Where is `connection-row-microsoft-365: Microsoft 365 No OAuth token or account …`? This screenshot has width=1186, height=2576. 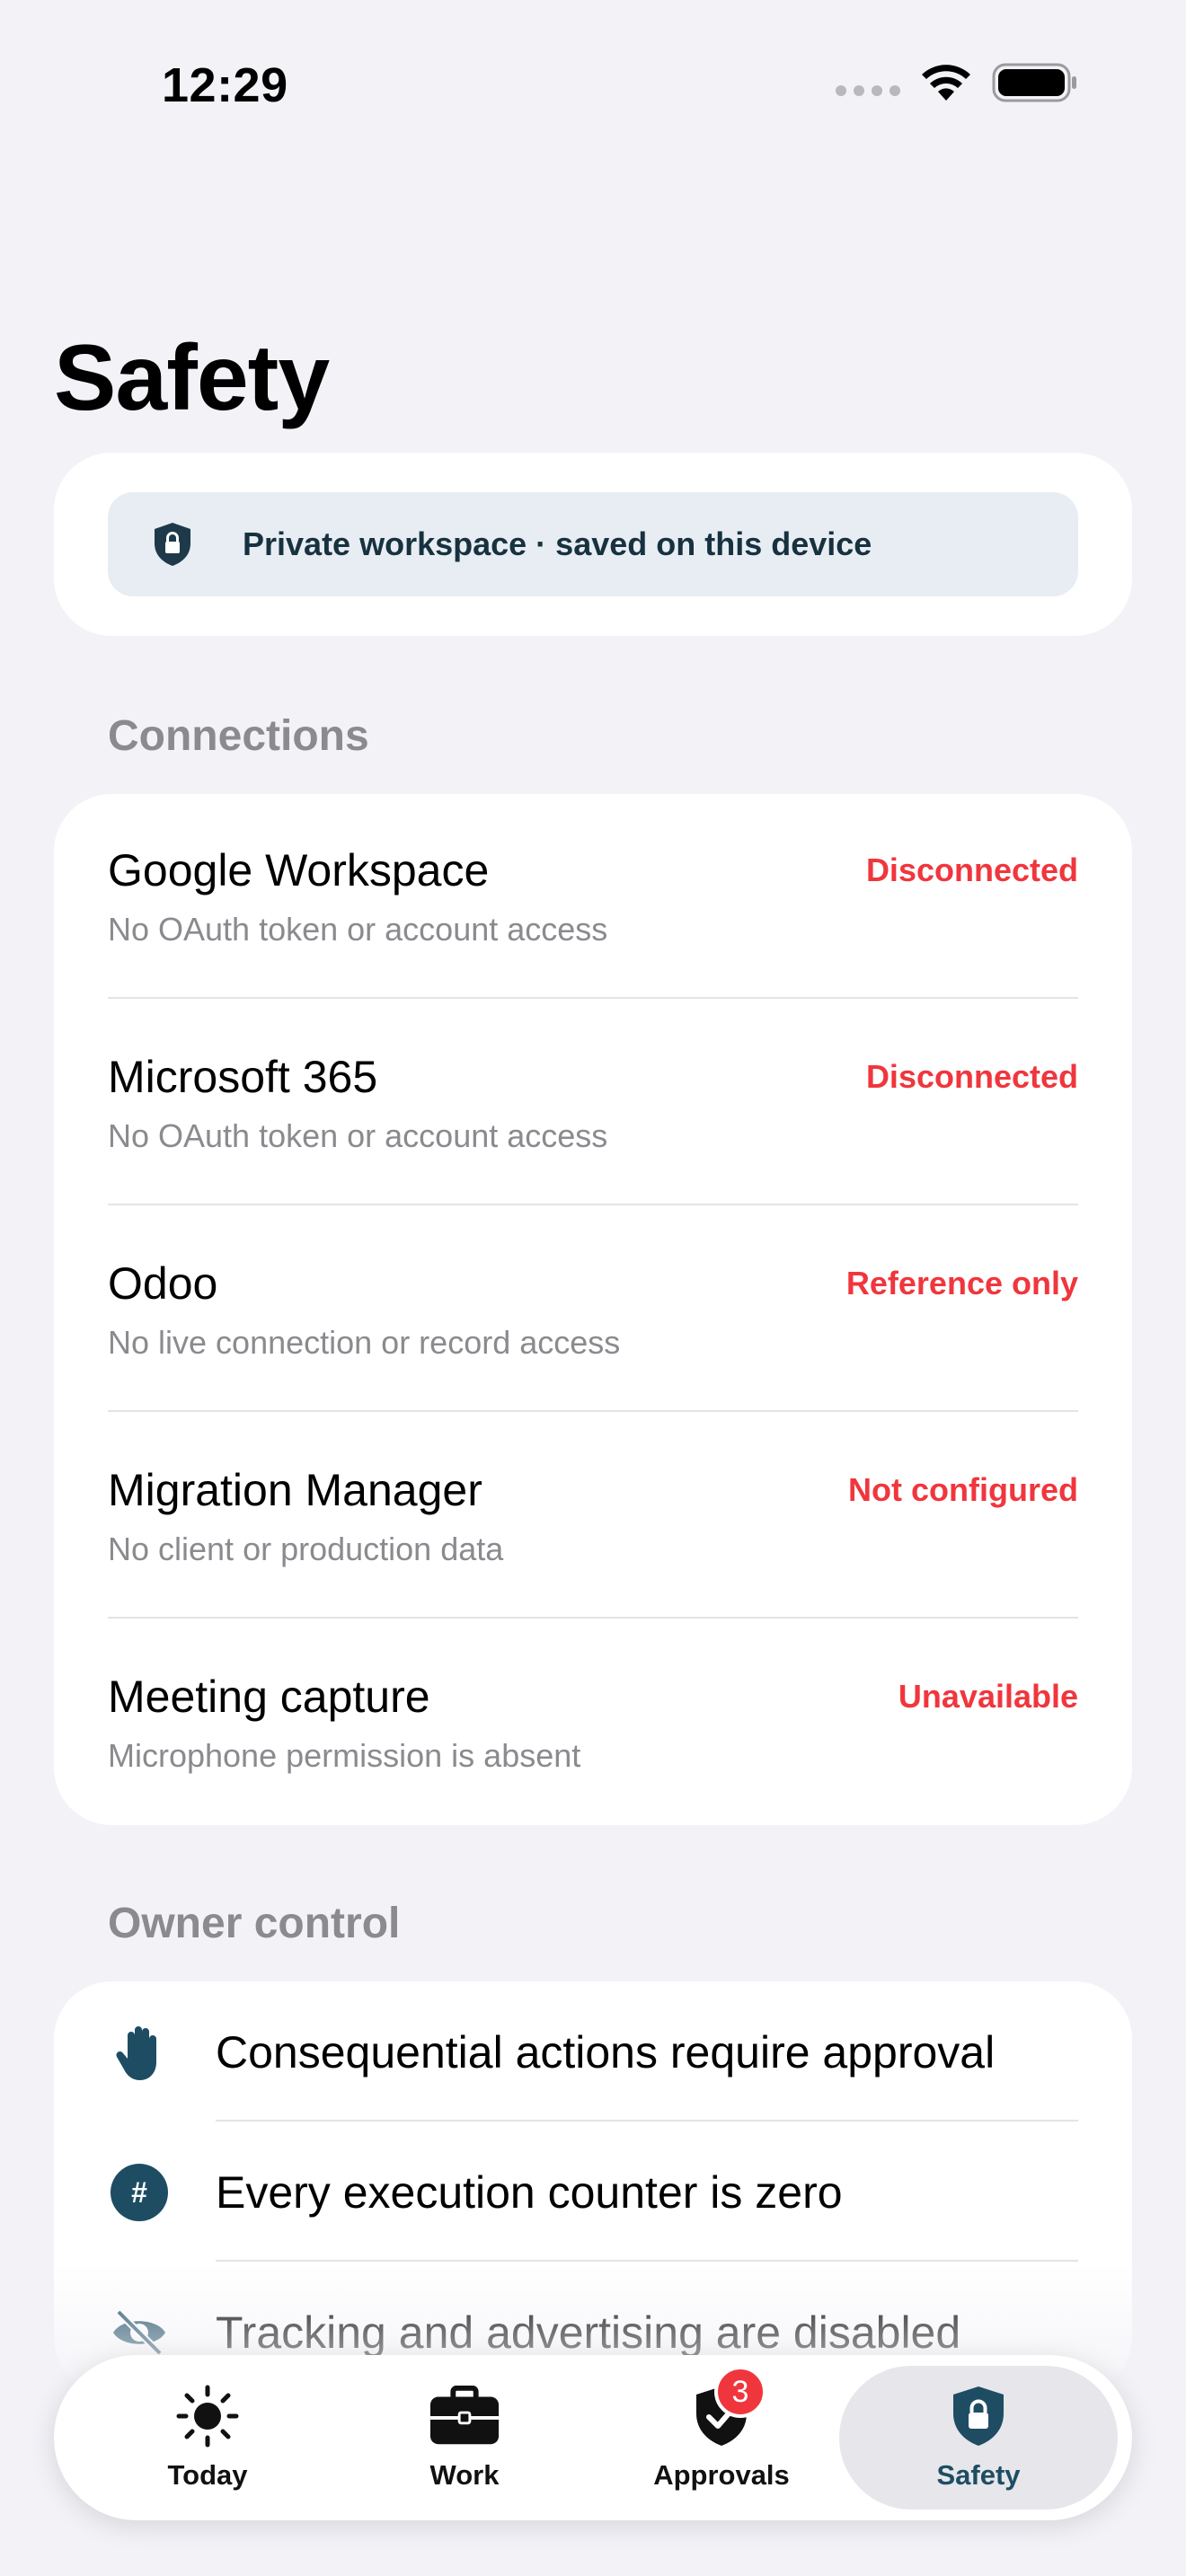 connection-row-microsoft-365: Microsoft 365 No OAuth token or account … is located at coordinates (593, 1104).